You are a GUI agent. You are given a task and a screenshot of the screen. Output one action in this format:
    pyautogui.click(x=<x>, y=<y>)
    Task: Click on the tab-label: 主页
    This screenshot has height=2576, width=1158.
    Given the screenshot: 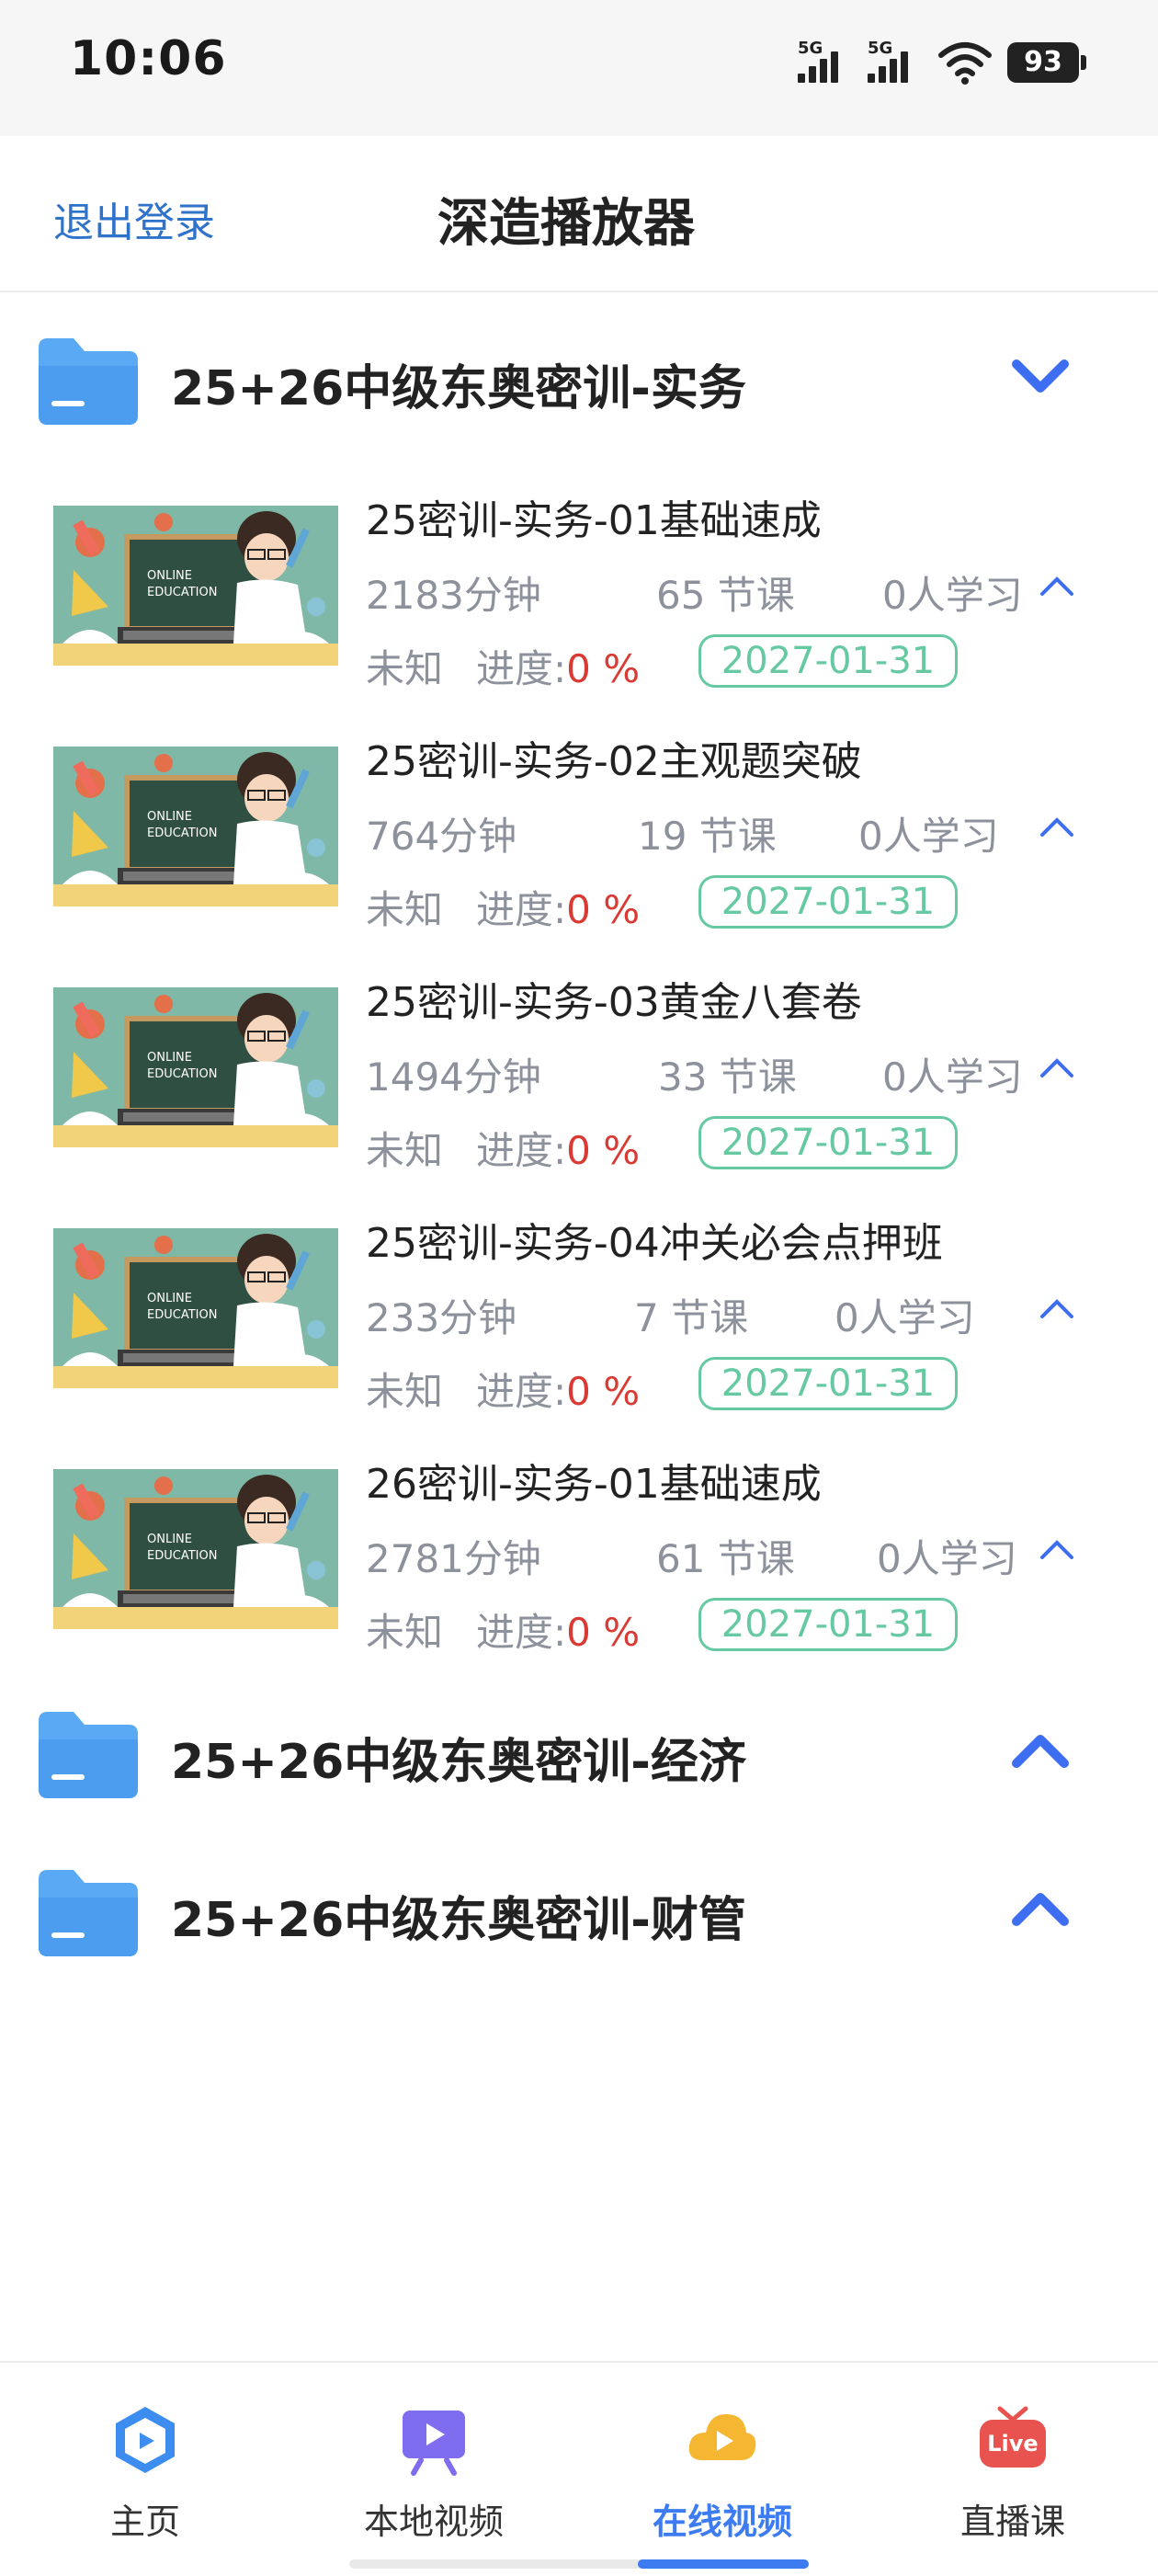 What is the action you would take?
    pyautogui.click(x=144, y=2522)
    